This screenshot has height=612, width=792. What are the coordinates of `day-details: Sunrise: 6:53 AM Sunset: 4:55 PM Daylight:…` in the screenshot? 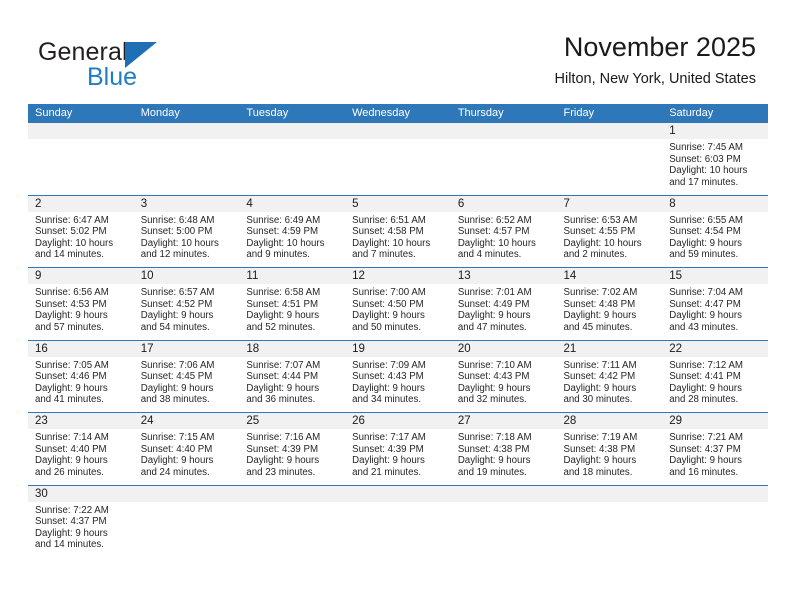 It's located at (610, 236).